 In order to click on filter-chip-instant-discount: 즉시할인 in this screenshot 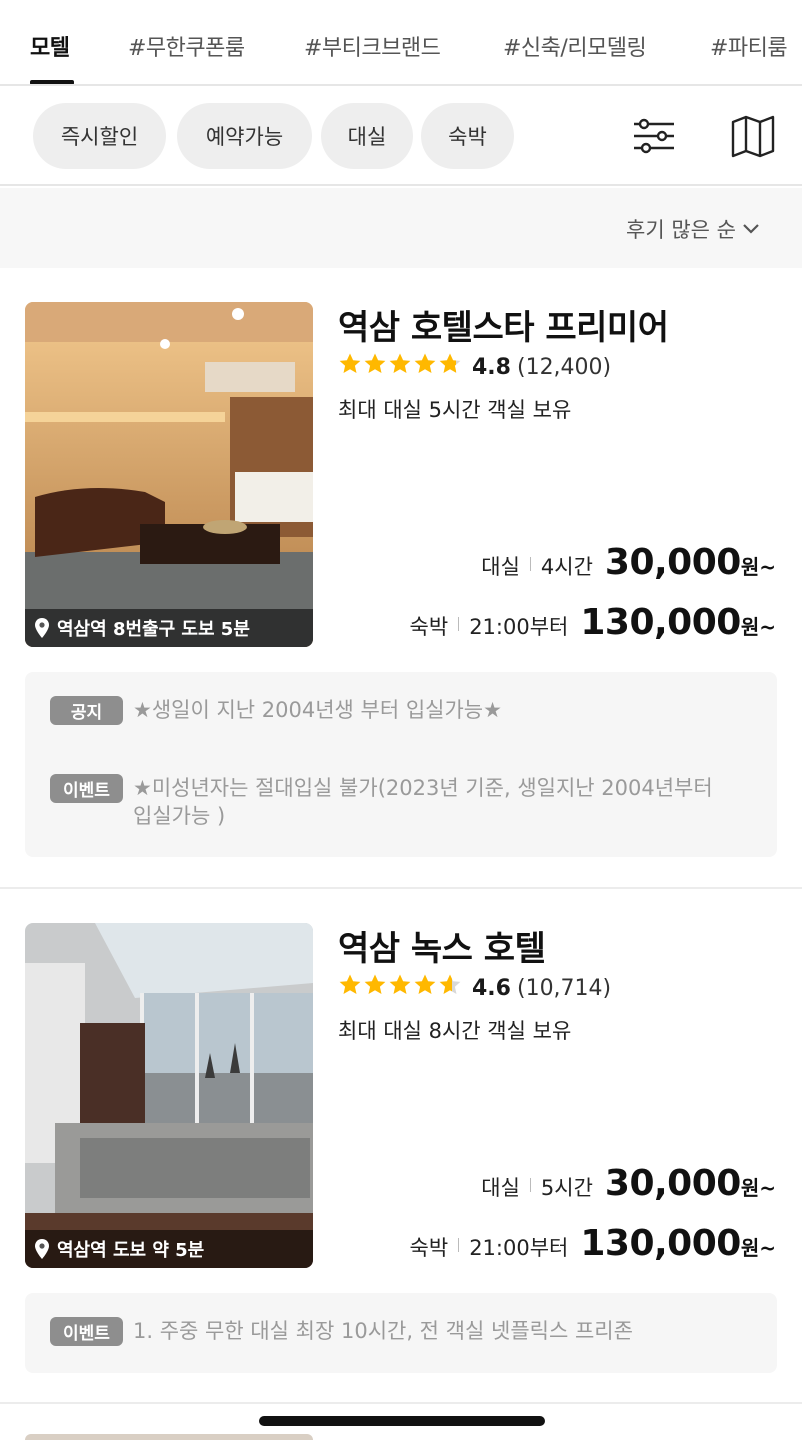, I will do `click(99, 136)`.